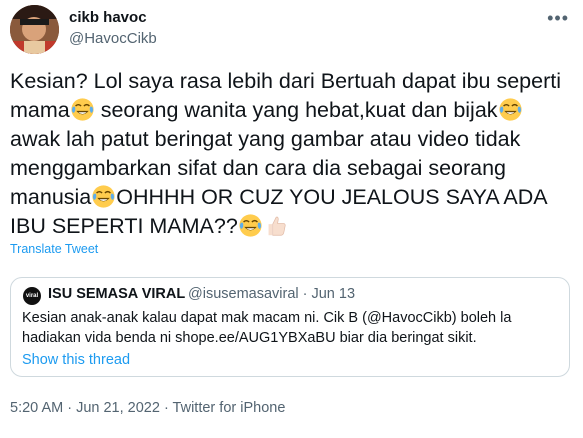 This screenshot has height=438, width=583. What do you see at coordinates (32, 296) in the screenshot?
I see `quoted-author-avatar: viral` at bounding box center [32, 296].